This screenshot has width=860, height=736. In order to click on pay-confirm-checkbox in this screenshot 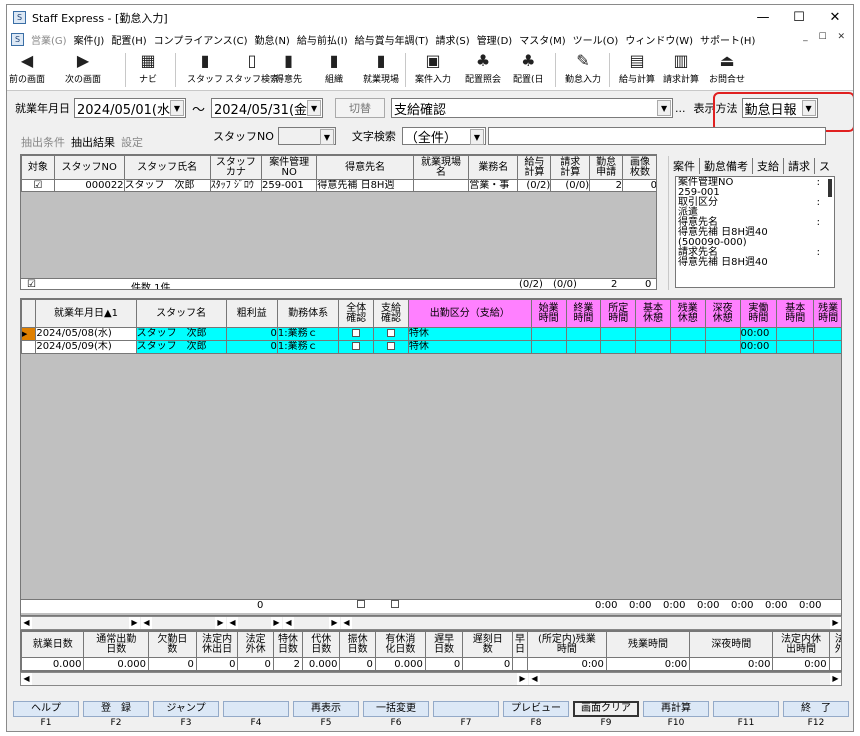, I will do `click(395, 604)`.